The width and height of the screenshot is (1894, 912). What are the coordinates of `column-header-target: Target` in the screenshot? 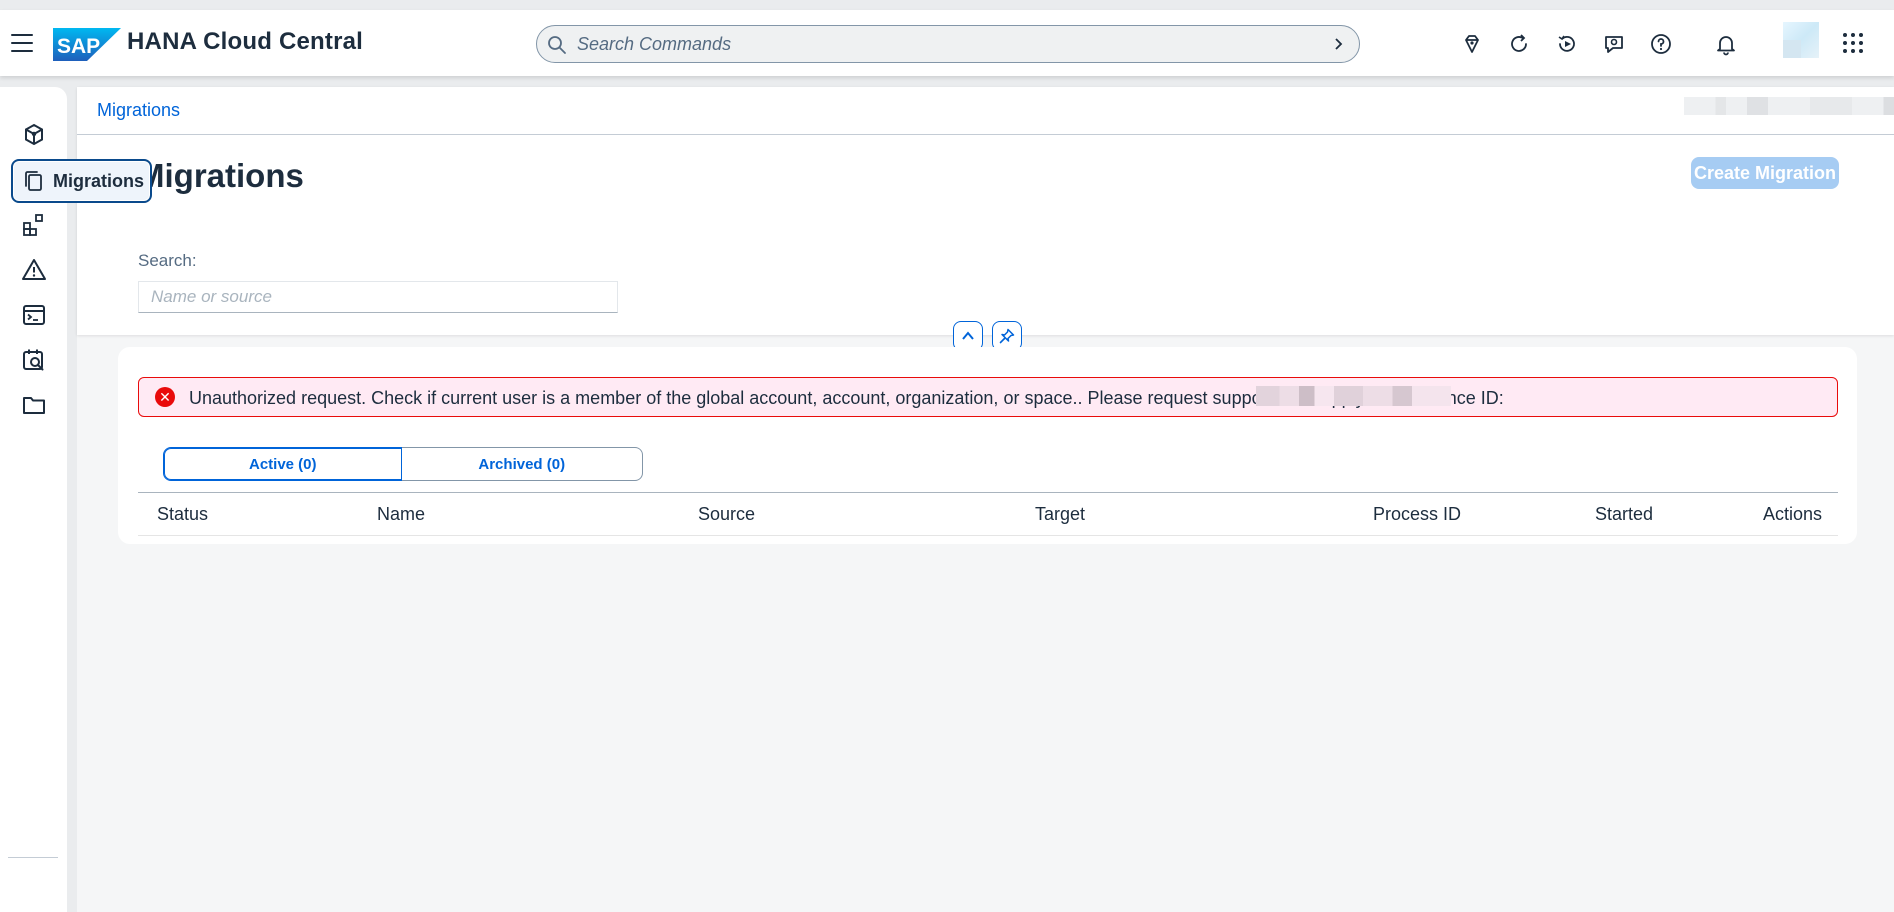 It's located at (1060, 514).